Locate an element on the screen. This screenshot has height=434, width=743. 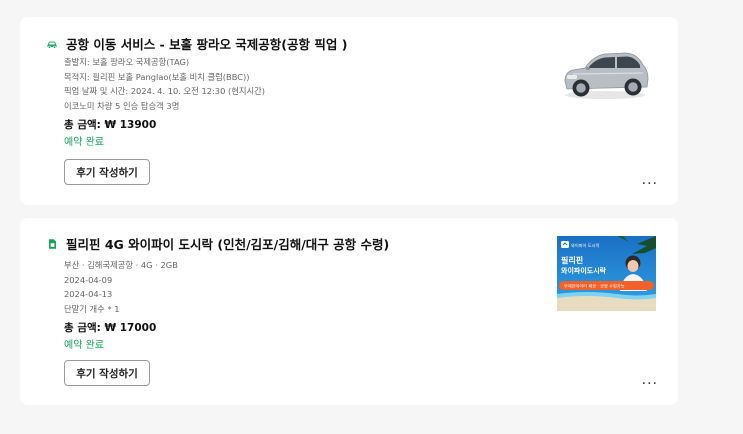
detail-end-date: 2024-04-13 is located at coordinates (88, 294).